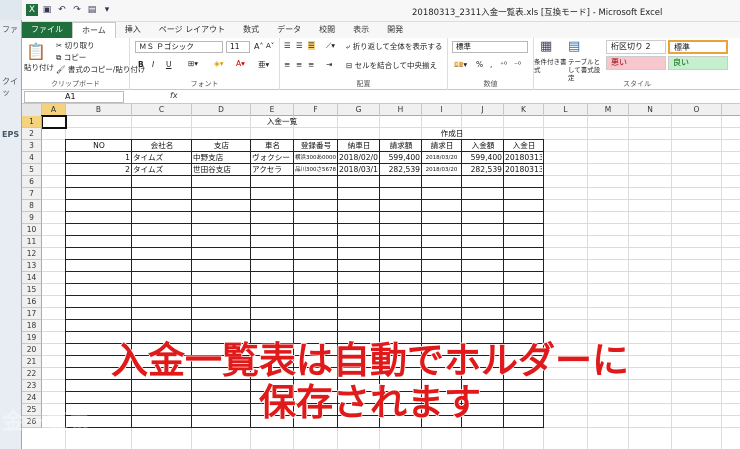 The height and width of the screenshot is (449, 740). Describe the element at coordinates (698, 47) in the screenshot. I see `style-normal: 標準` at that location.